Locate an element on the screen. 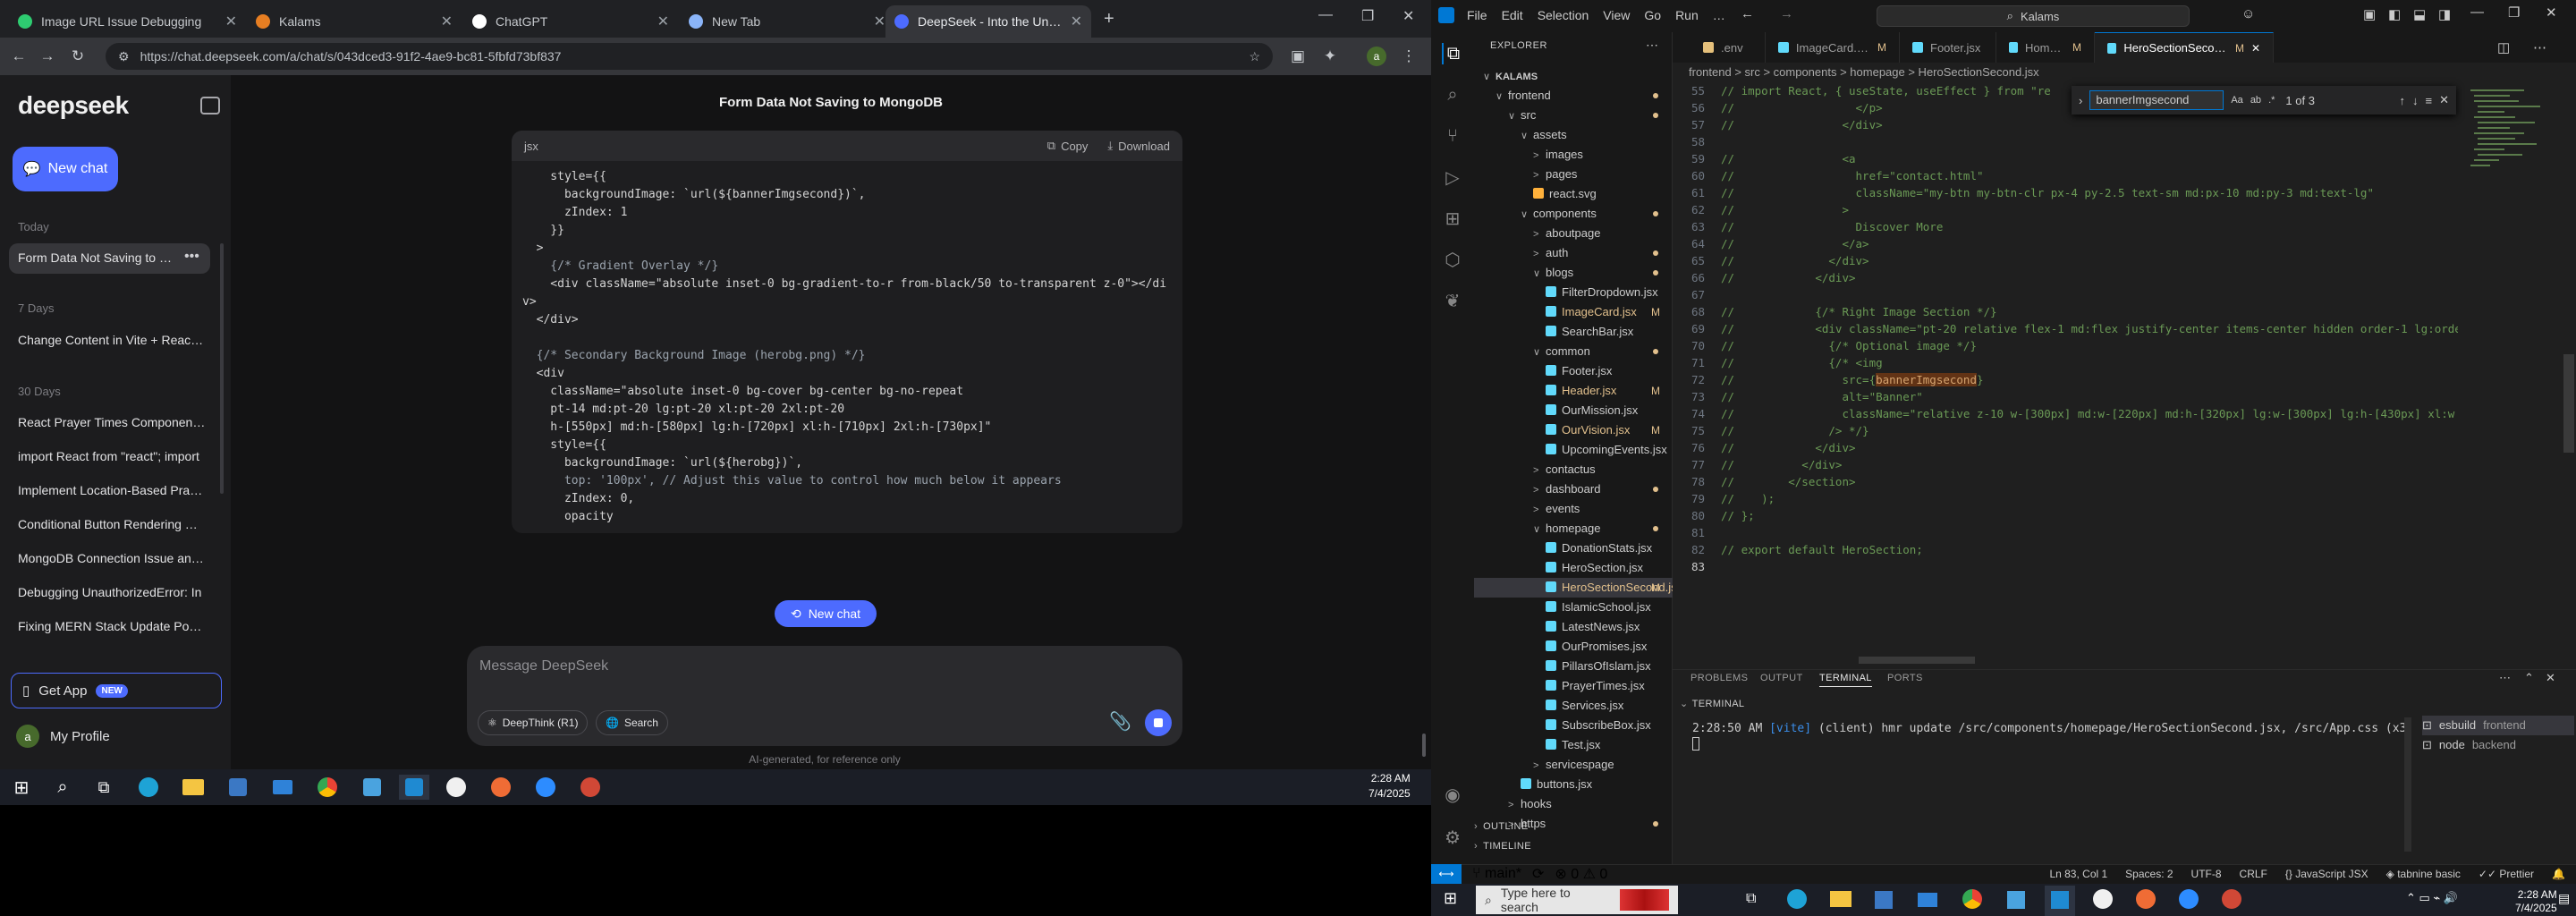 Image resolution: width=2576 pixels, height=916 pixels. command-center-search: ⌕ Kalams is located at coordinates (2033, 16).